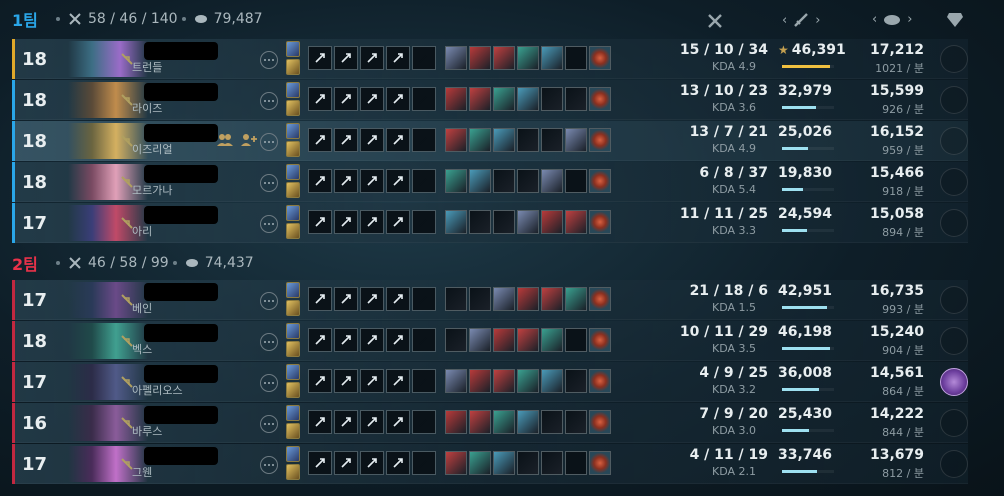  What do you see at coordinates (801, 20) in the screenshot?
I see `damage-column-header: ‹ ›` at bounding box center [801, 20].